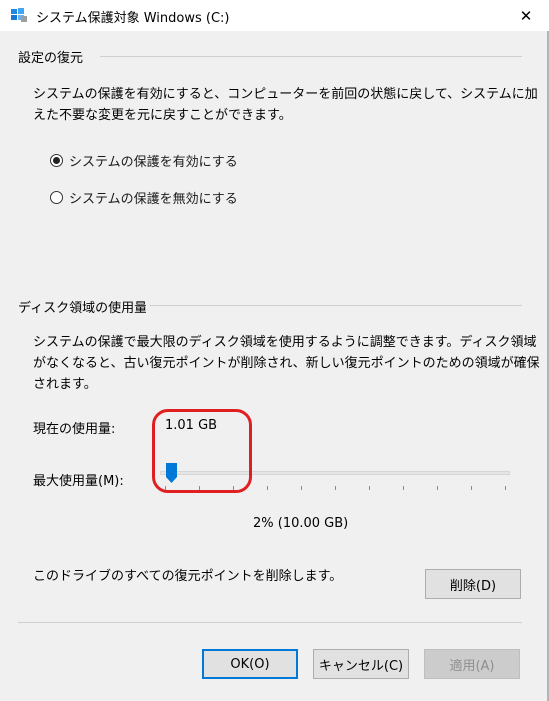  What do you see at coordinates (153, 199) in the screenshot?
I see `radio-disable-label: システムの保護を無効にする` at bounding box center [153, 199].